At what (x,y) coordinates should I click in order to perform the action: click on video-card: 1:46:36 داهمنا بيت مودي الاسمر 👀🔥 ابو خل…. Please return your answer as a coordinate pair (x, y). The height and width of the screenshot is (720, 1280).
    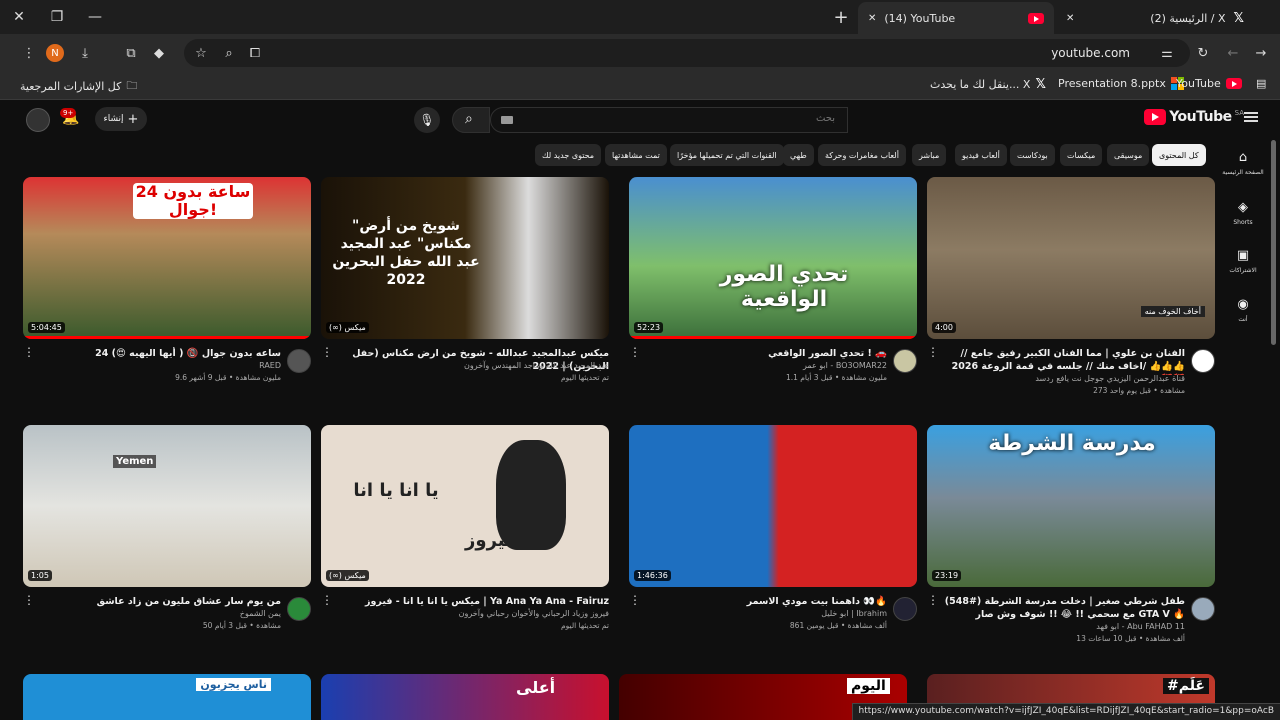
    Looking at the image, I should click on (773, 536).